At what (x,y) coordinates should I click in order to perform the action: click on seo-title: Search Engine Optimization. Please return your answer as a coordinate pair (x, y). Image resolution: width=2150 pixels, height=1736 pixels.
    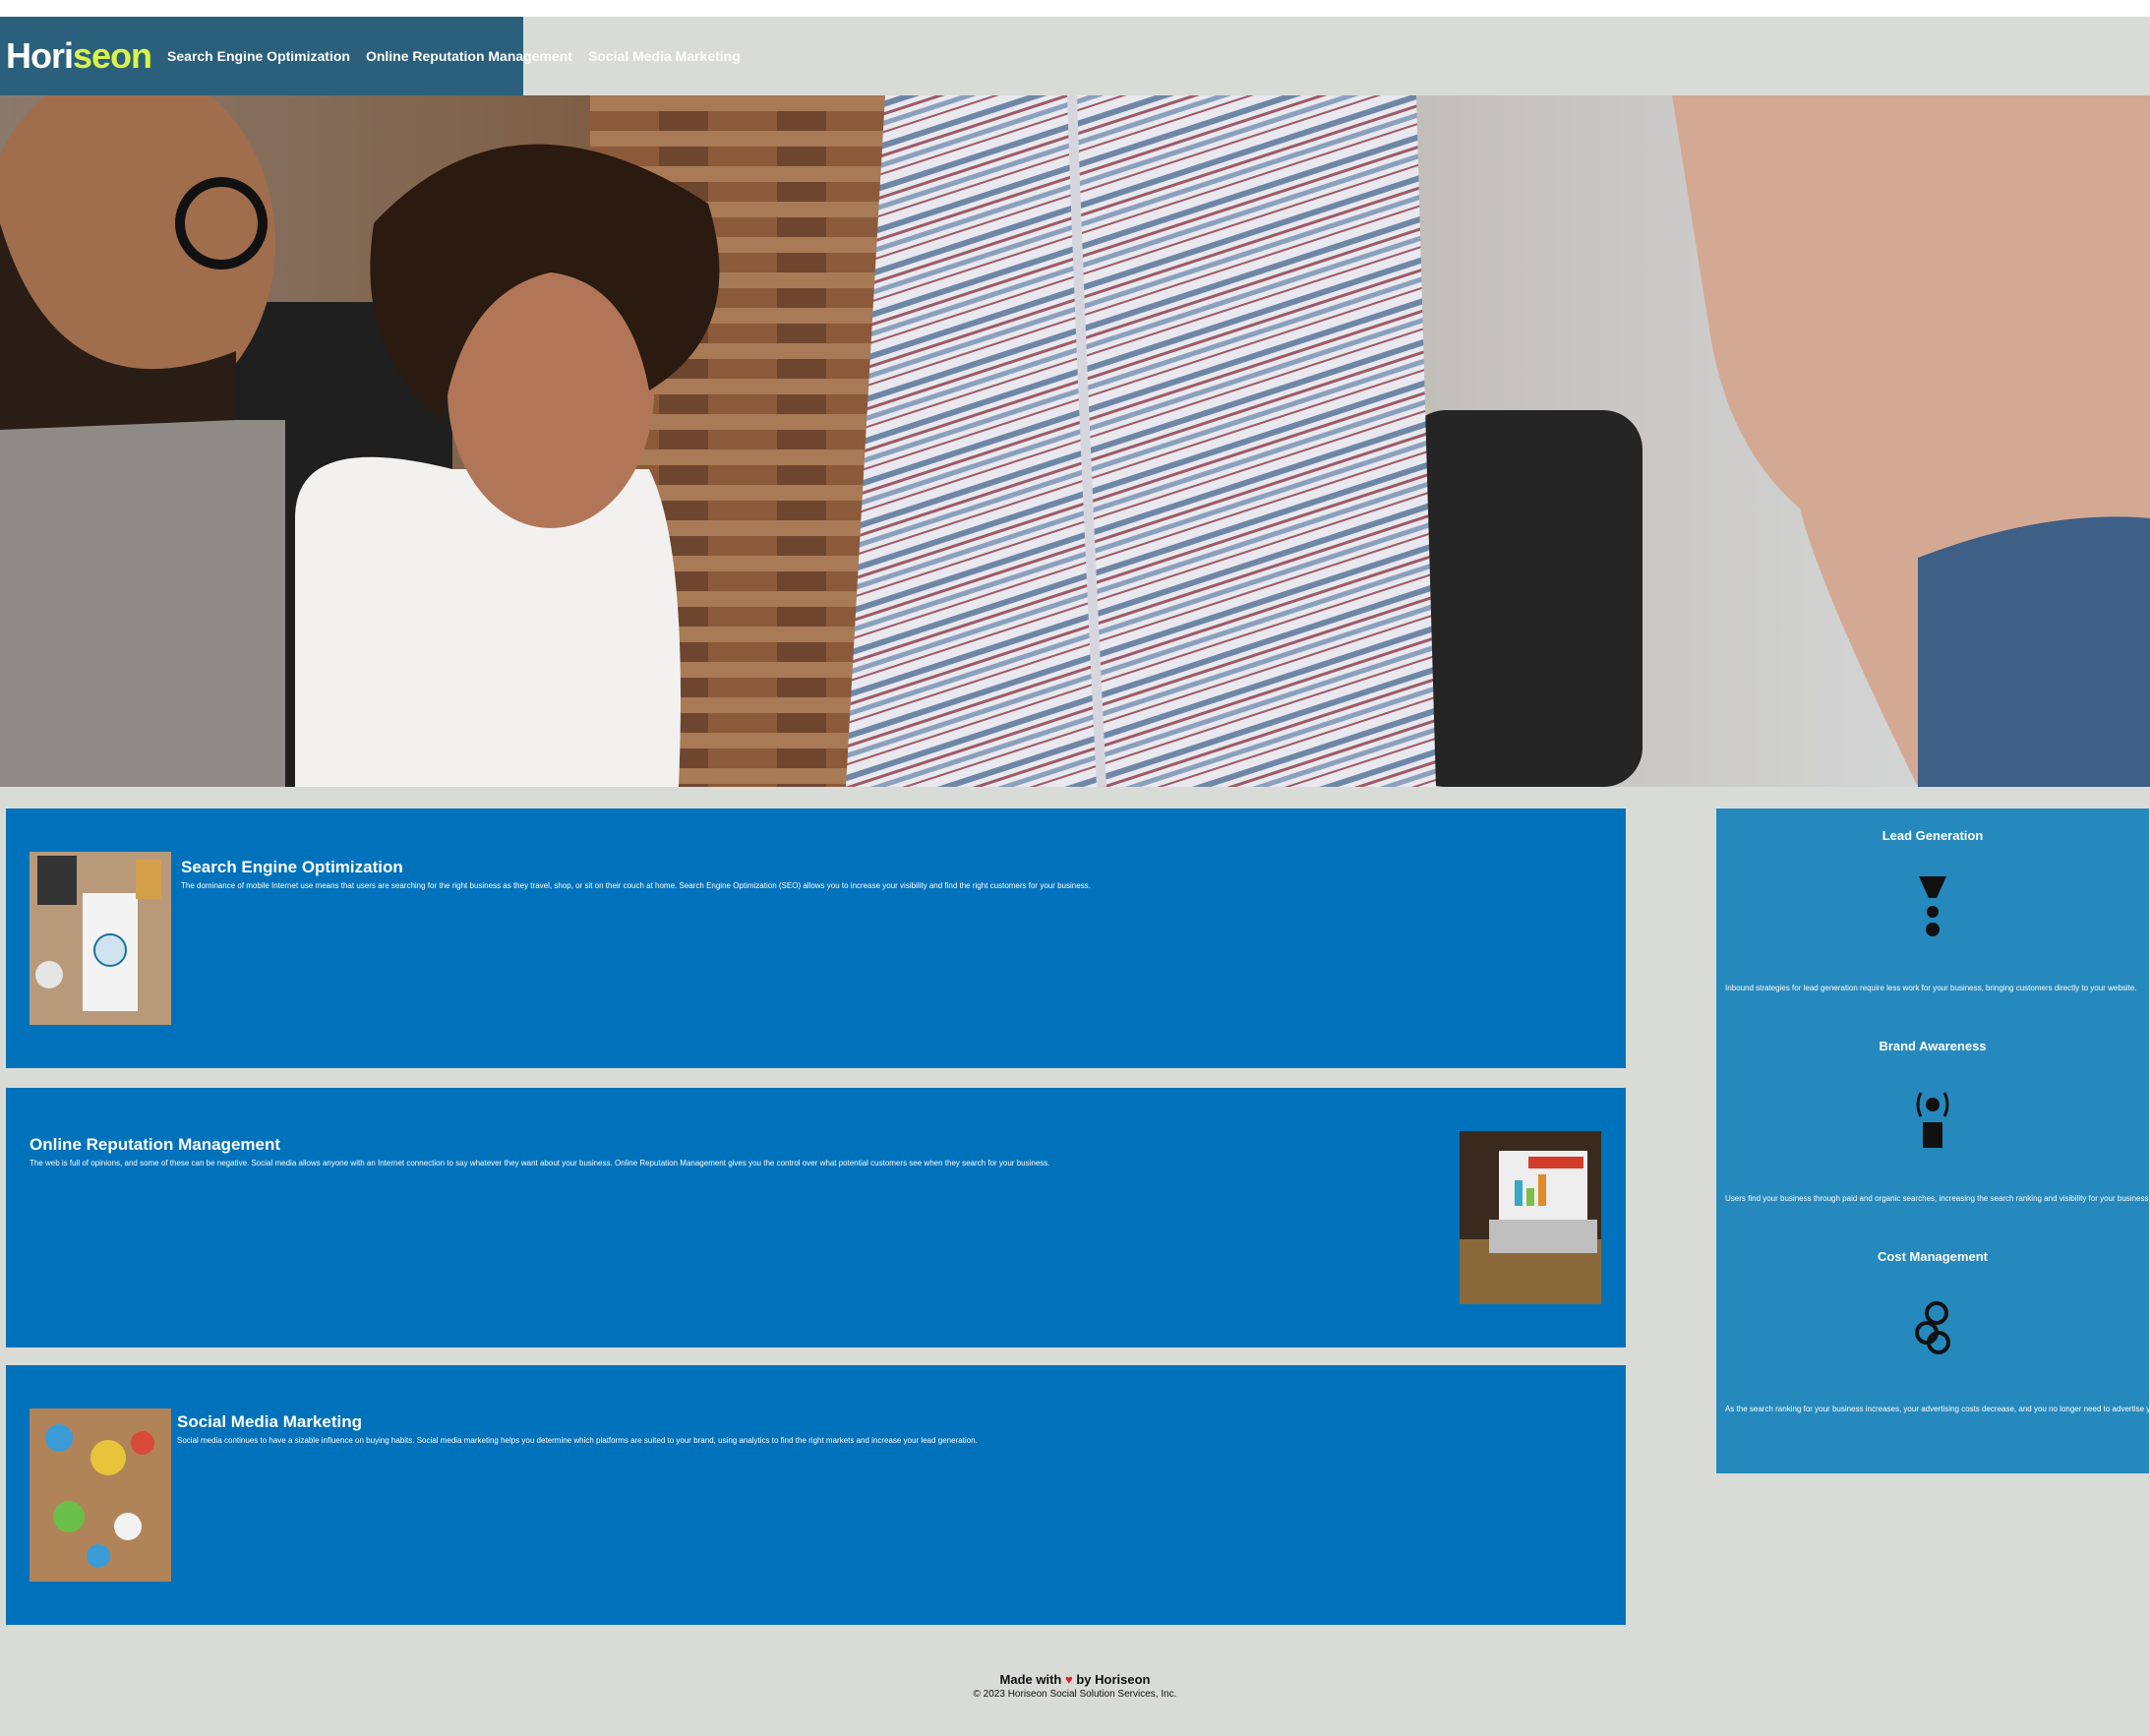
    Looking at the image, I should click on (292, 867).